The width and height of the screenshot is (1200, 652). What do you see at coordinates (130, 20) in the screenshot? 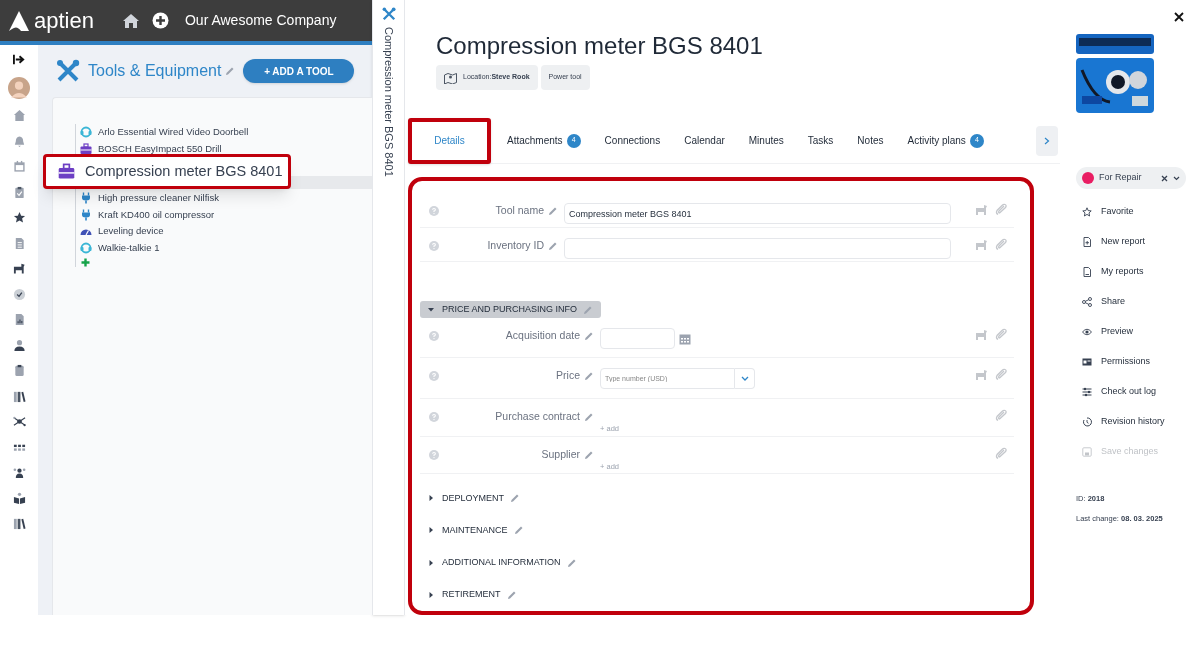
I see `home-icon` at bounding box center [130, 20].